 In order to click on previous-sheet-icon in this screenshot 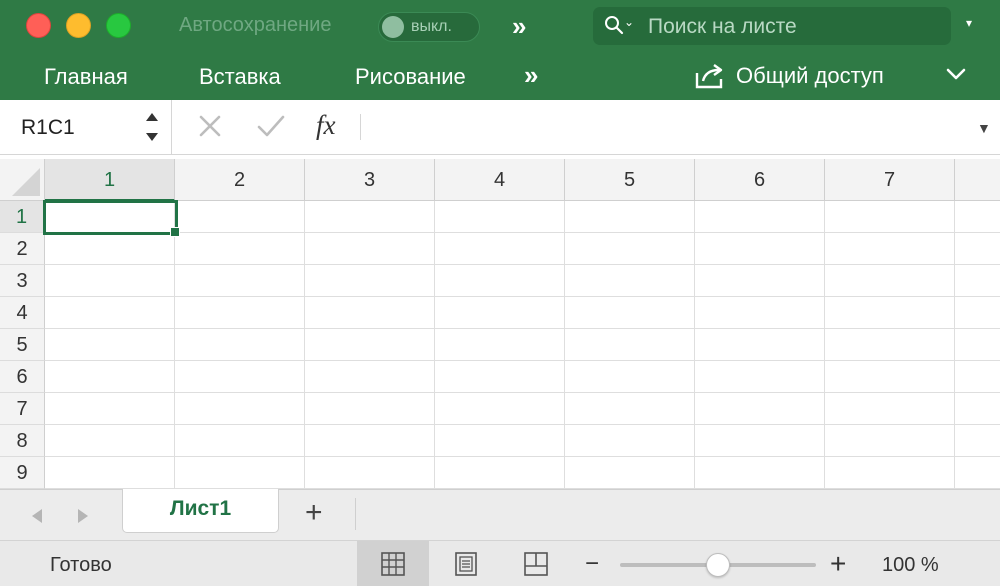, I will do `click(37, 516)`.